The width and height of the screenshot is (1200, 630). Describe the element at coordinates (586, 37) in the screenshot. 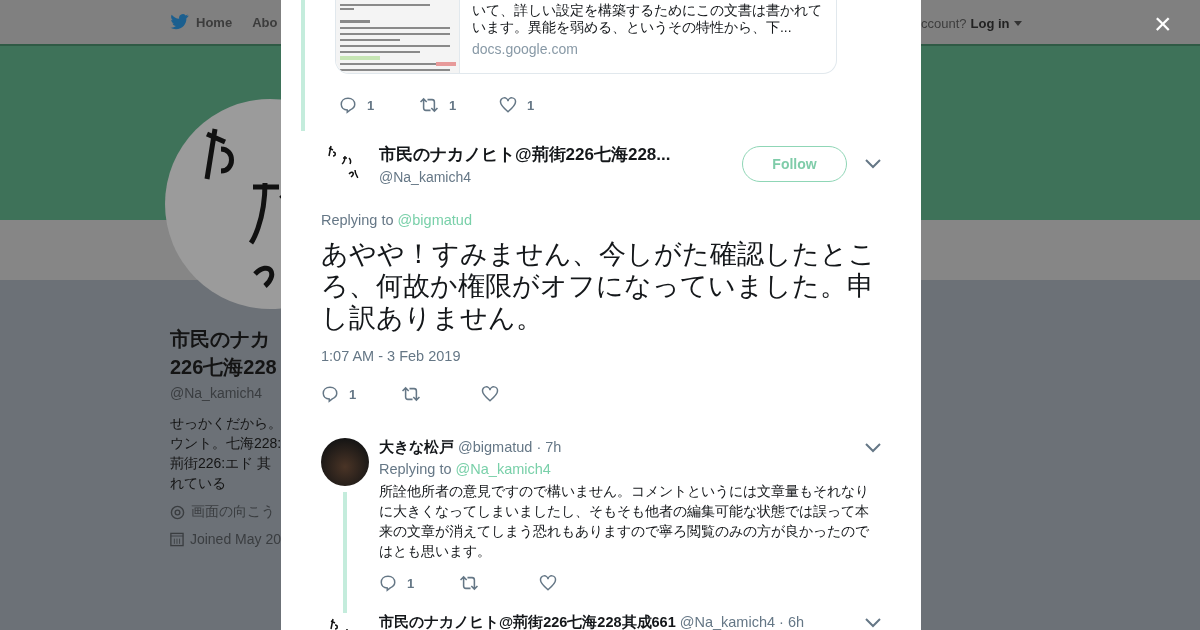

I see `link-card: いて、詳しい設定を構築するためにこの文書は書かれています。異能を弱める、というその特性から、下... docs.google.com` at that location.